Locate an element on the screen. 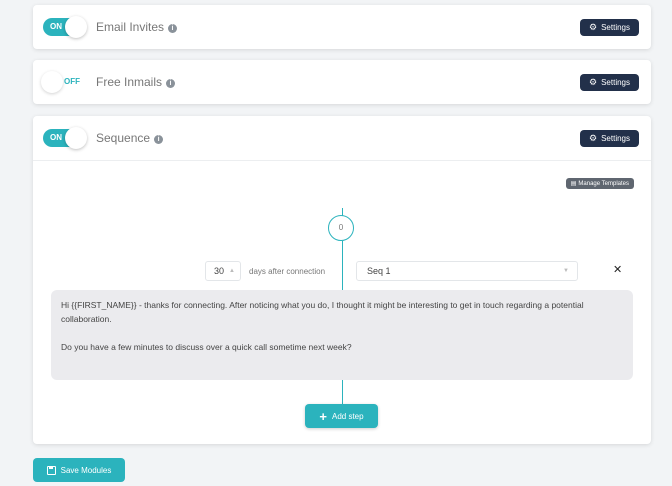  add-step-label: Add step is located at coordinates (348, 416).